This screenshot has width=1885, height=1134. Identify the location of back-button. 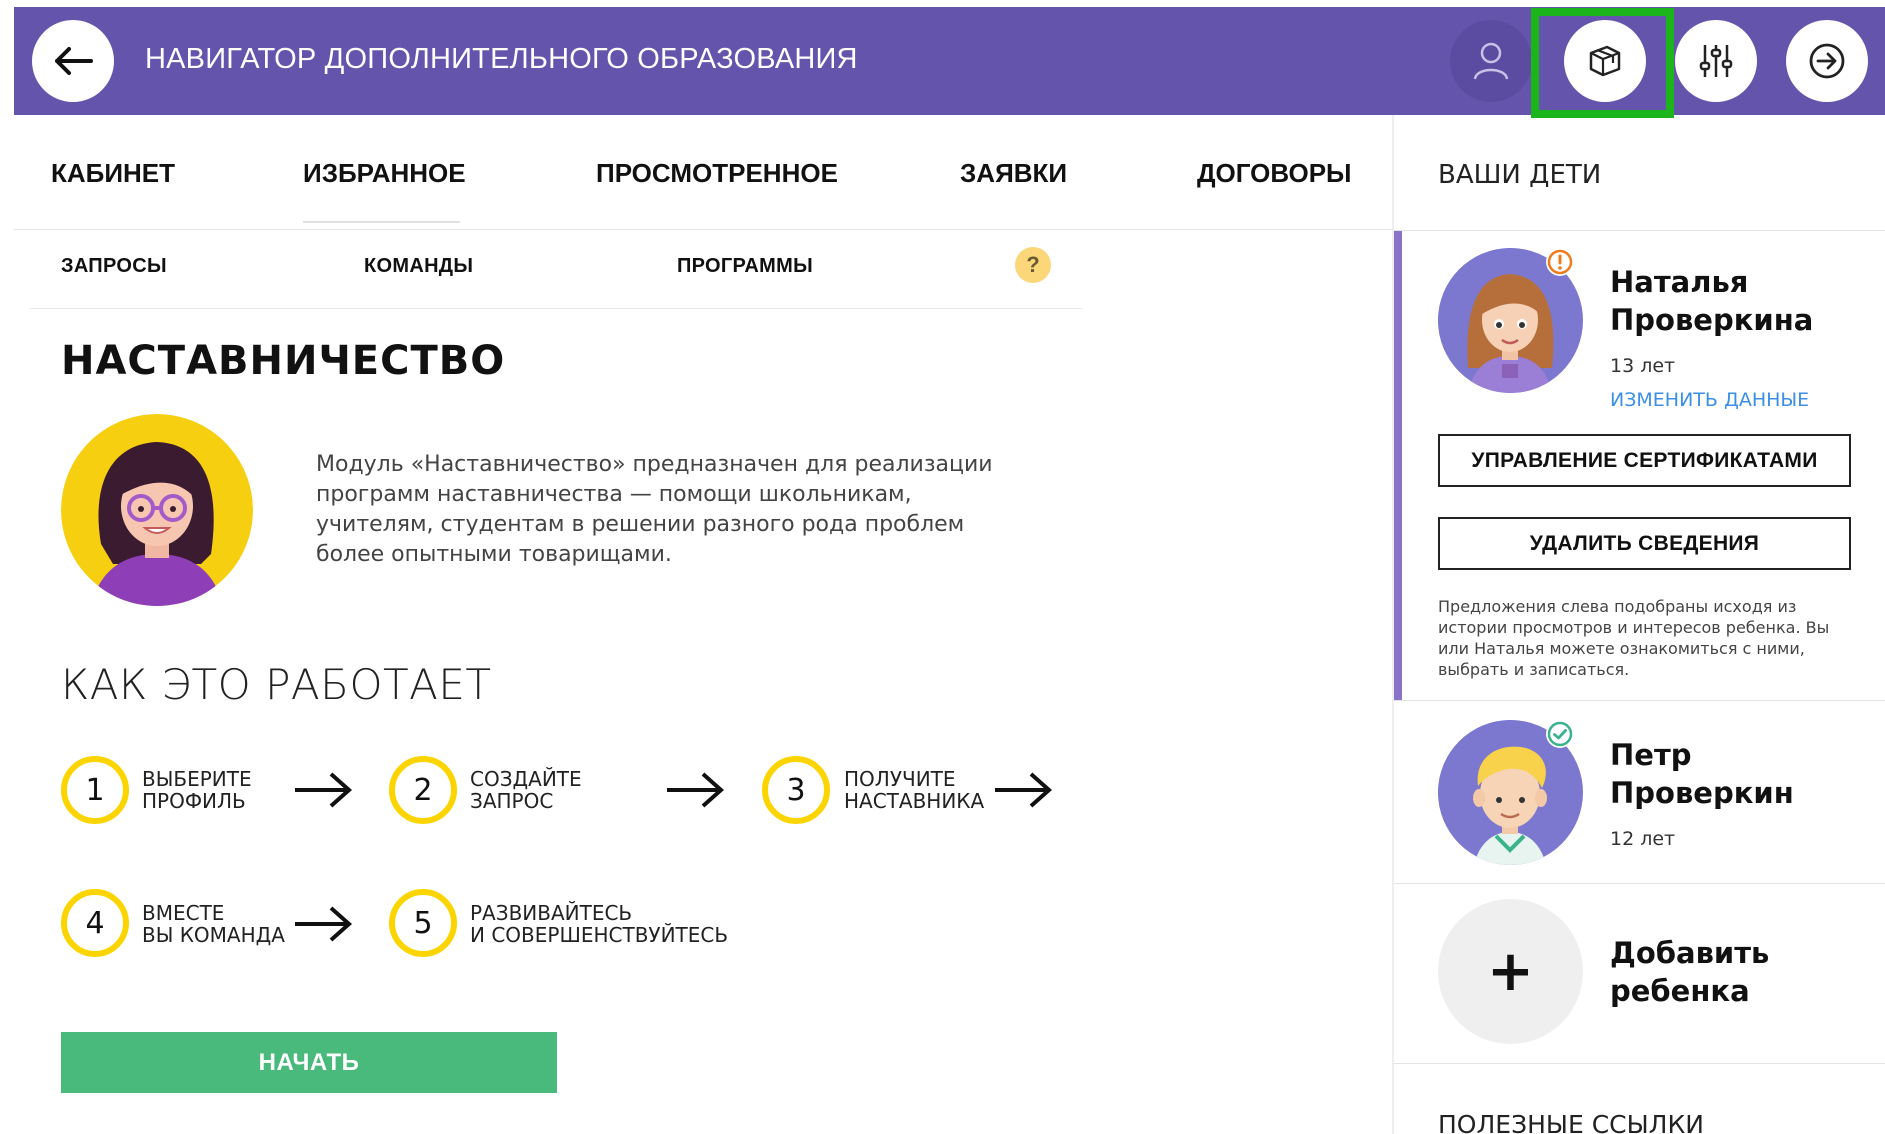
(73, 61).